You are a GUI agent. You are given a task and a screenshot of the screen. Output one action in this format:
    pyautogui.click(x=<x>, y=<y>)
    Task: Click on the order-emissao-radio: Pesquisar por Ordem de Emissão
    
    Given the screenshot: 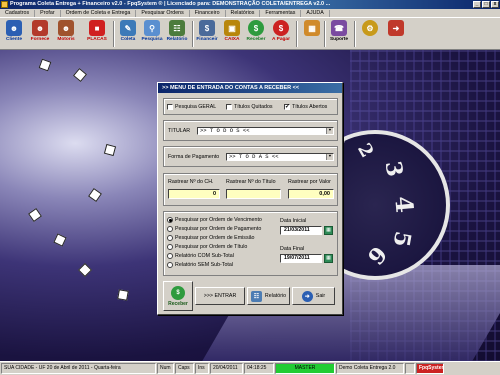 What is the action you would take?
    pyautogui.click(x=211, y=238)
    